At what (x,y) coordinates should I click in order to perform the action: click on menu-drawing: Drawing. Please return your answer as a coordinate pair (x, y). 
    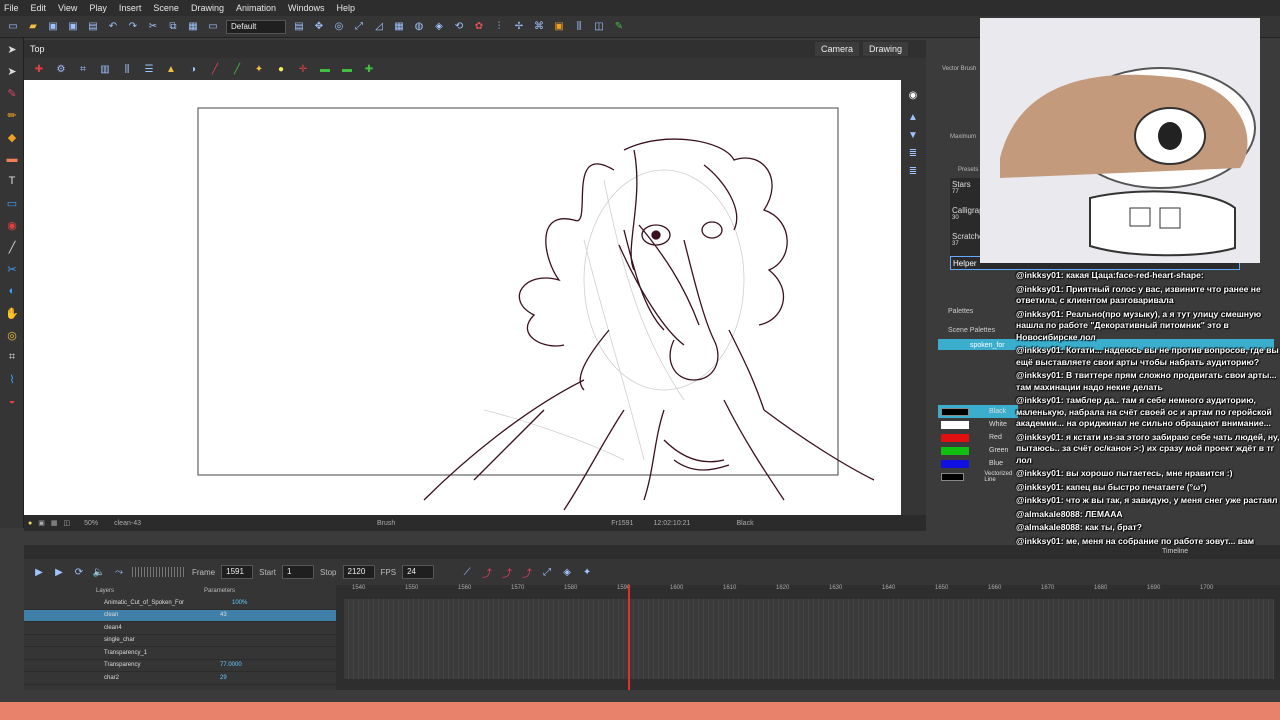
    Looking at the image, I should click on (207, 8).